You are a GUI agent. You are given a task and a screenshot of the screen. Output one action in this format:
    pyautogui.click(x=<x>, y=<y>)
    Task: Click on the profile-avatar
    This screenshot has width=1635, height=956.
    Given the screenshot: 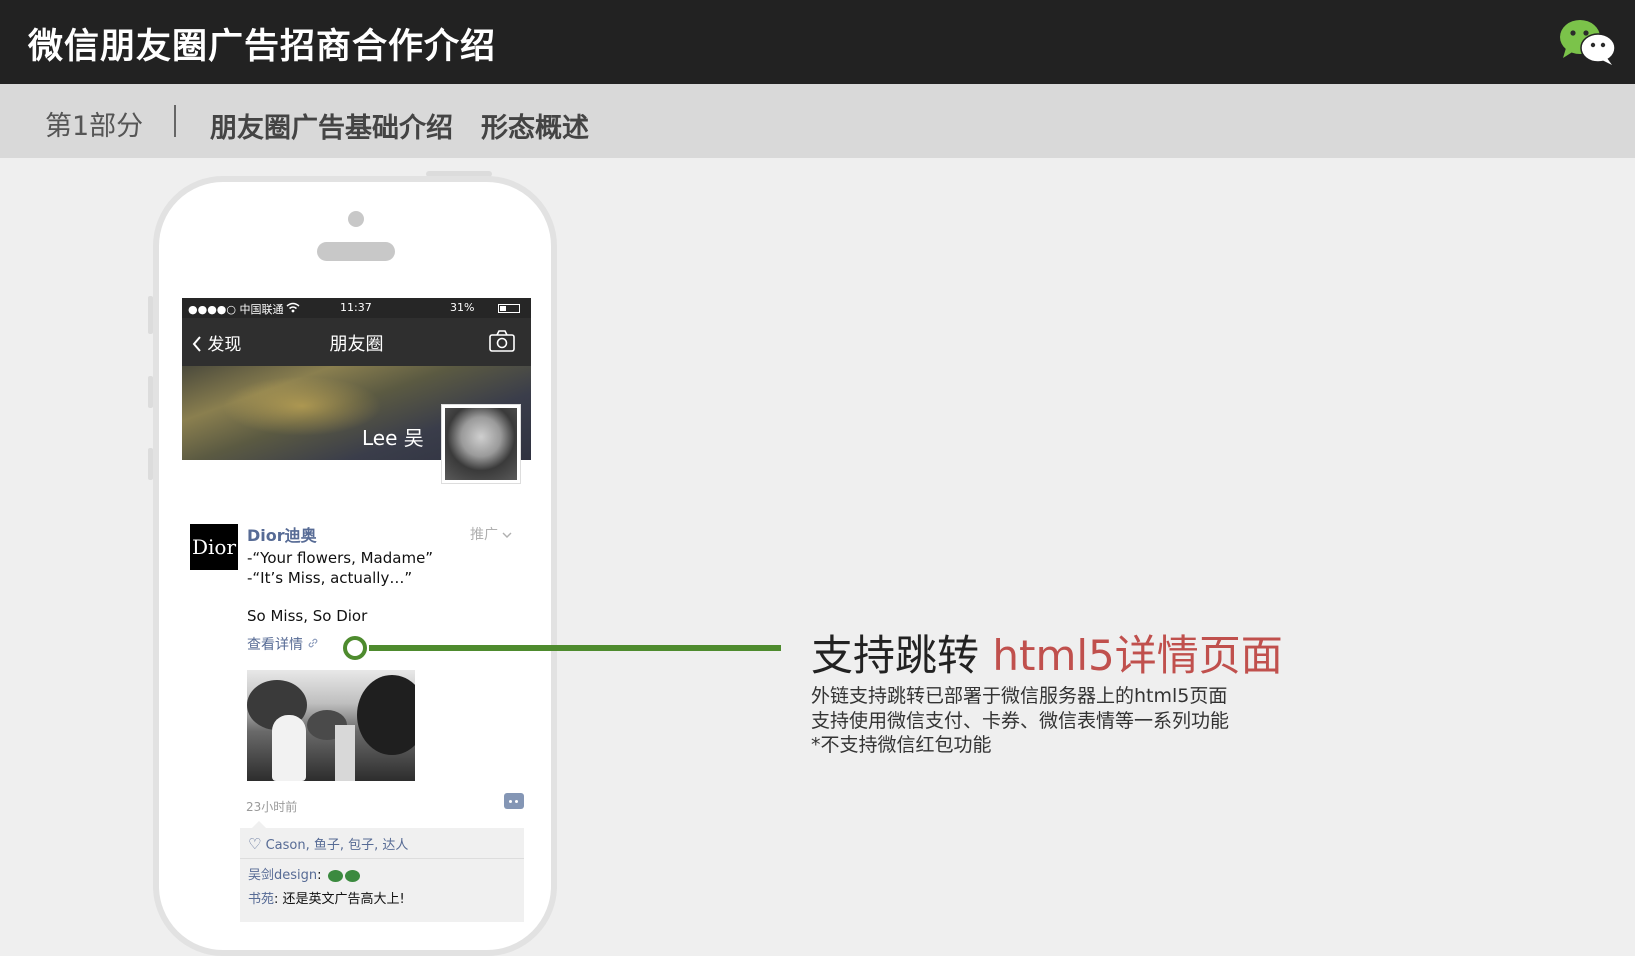 What is the action you would take?
    pyautogui.click(x=481, y=444)
    